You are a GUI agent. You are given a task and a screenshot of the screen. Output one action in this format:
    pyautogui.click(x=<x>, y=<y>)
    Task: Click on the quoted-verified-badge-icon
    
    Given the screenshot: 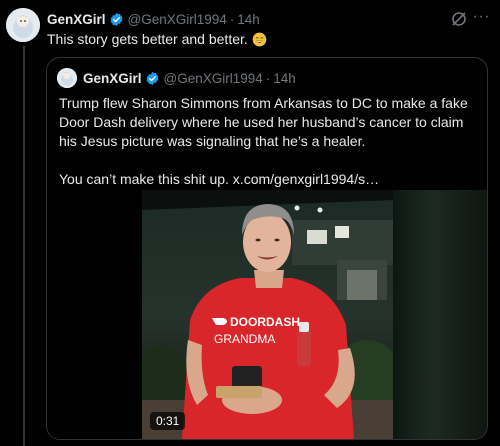 What is the action you would take?
    pyautogui.click(x=152, y=78)
    